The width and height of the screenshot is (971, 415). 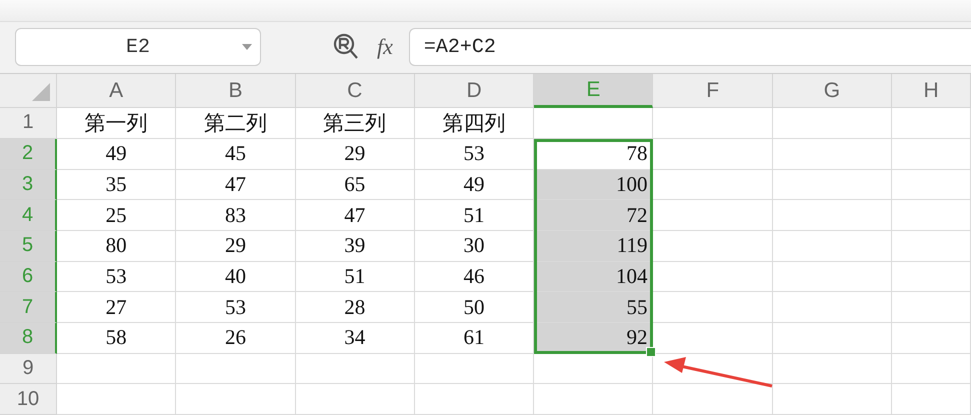 I want to click on table-cell: 26, so click(x=236, y=338).